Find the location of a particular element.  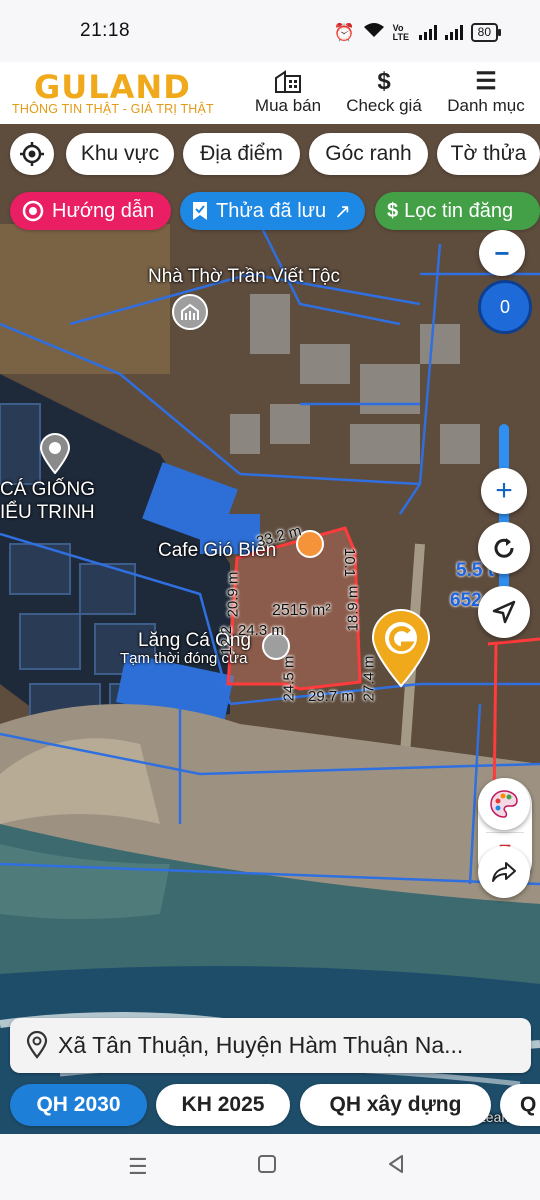

plot-dim-left-bottom: 24.5 m is located at coordinates (289, 678).